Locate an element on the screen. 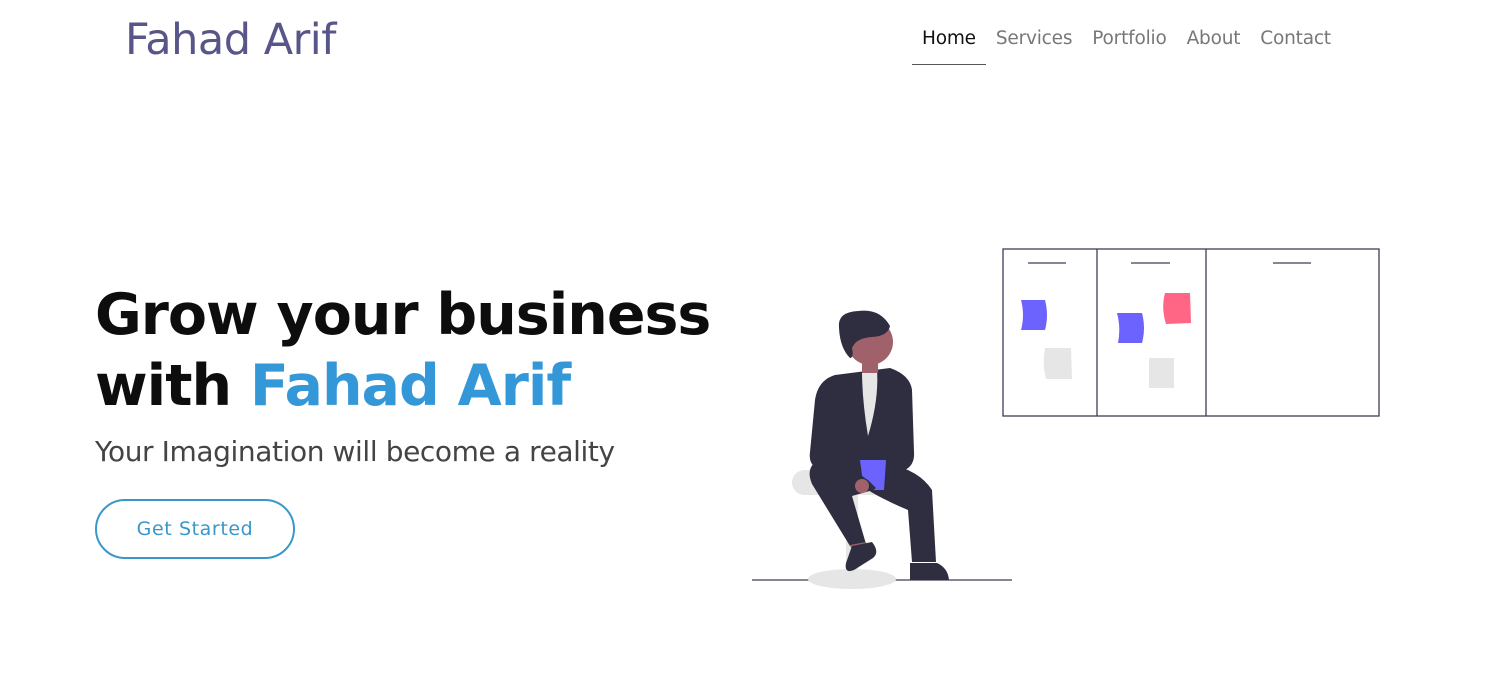 The image size is (1506, 692). sticky-note-pink is located at coordinates (1177, 308).